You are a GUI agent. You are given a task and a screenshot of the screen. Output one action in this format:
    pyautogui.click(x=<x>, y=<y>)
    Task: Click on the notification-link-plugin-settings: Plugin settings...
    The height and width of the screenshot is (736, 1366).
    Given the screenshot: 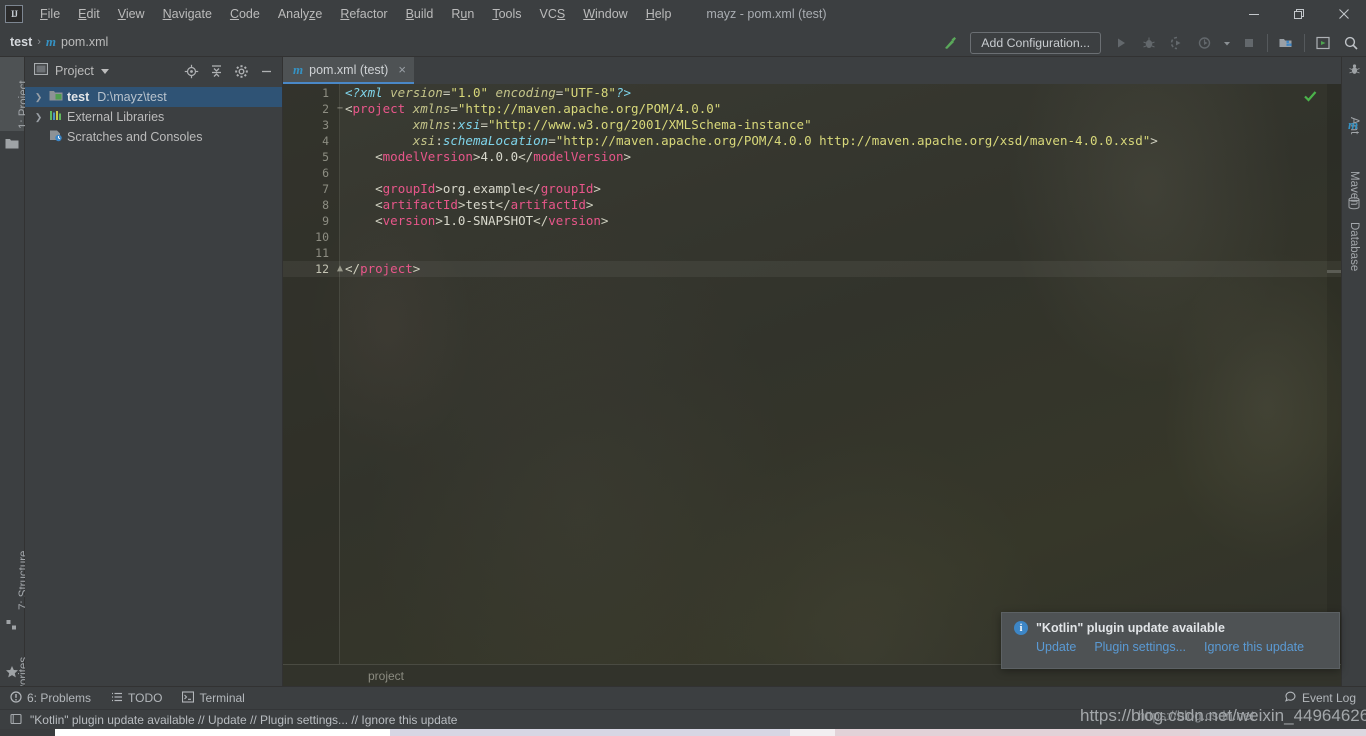 What is the action you would take?
    pyautogui.click(x=1140, y=647)
    